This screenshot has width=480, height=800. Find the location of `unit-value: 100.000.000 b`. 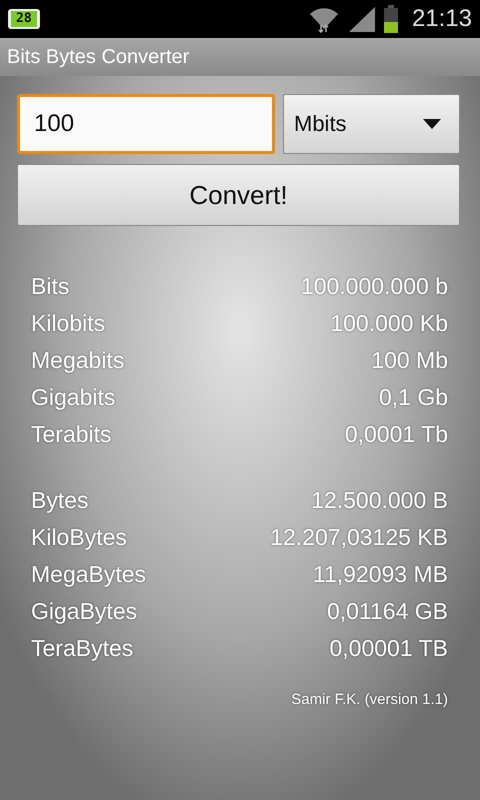

unit-value: 100.000.000 b is located at coordinates (374, 286).